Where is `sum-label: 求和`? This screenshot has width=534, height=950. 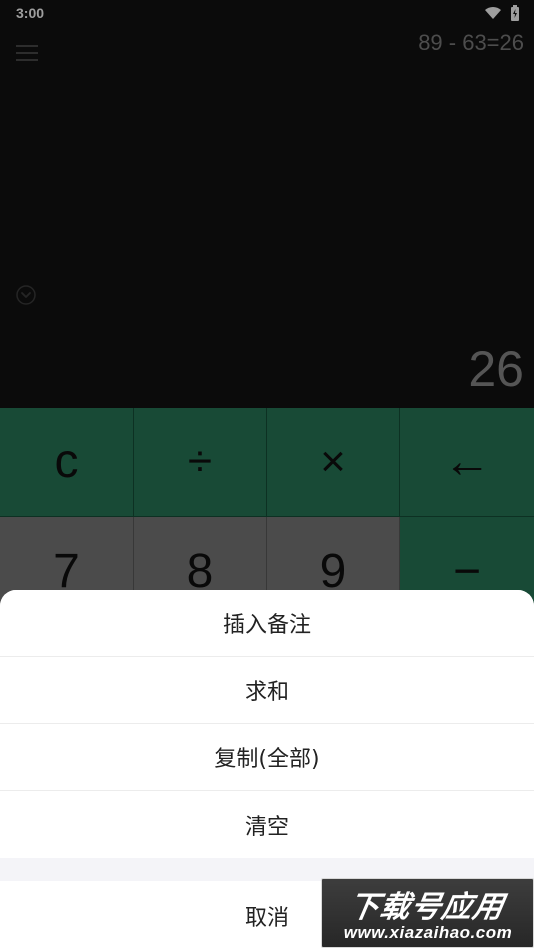 sum-label: 求和 is located at coordinates (266, 692).